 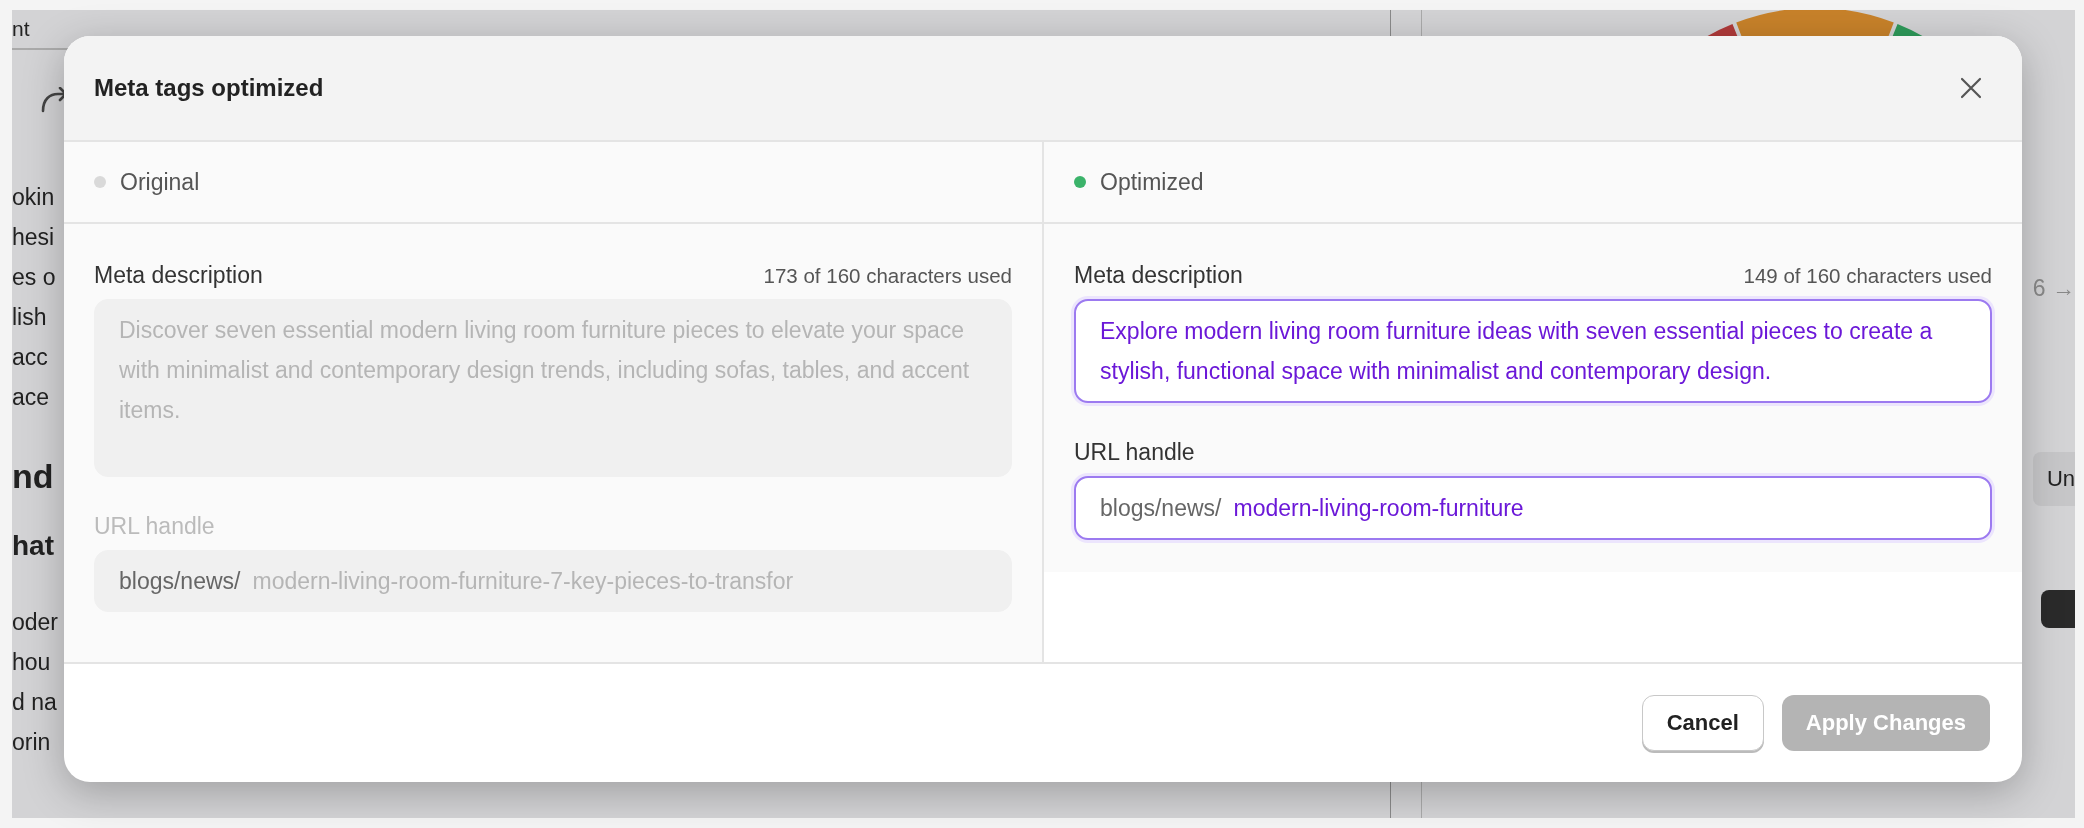 What do you see at coordinates (1702, 723) in the screenshot?
I see `cancel-button: Cancel` at bounding box center [1702, 723].